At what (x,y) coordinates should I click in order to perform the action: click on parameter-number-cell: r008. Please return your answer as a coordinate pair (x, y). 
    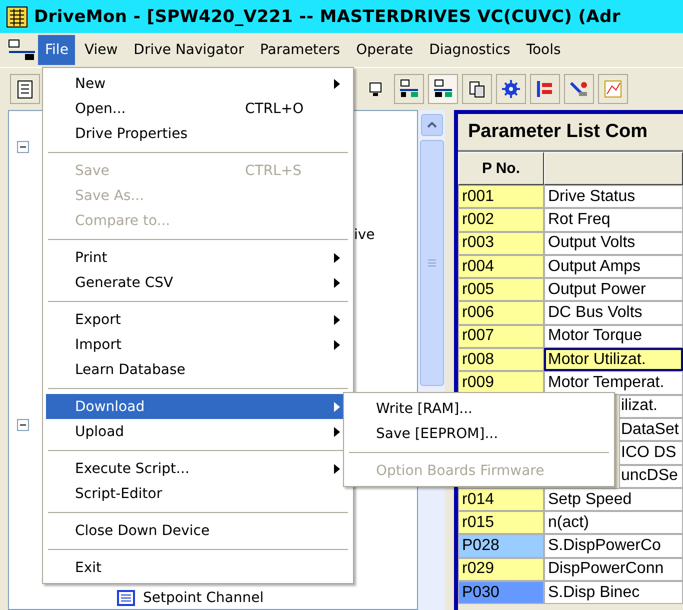
    Looking at the image, I should click on (501, 360).